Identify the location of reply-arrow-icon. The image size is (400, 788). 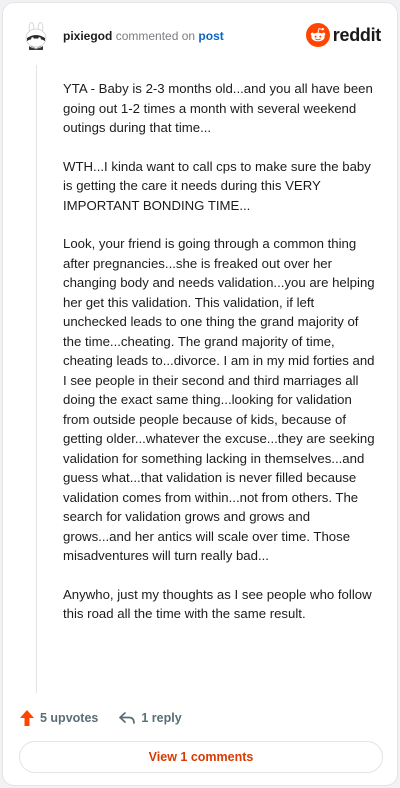
(127, 718).